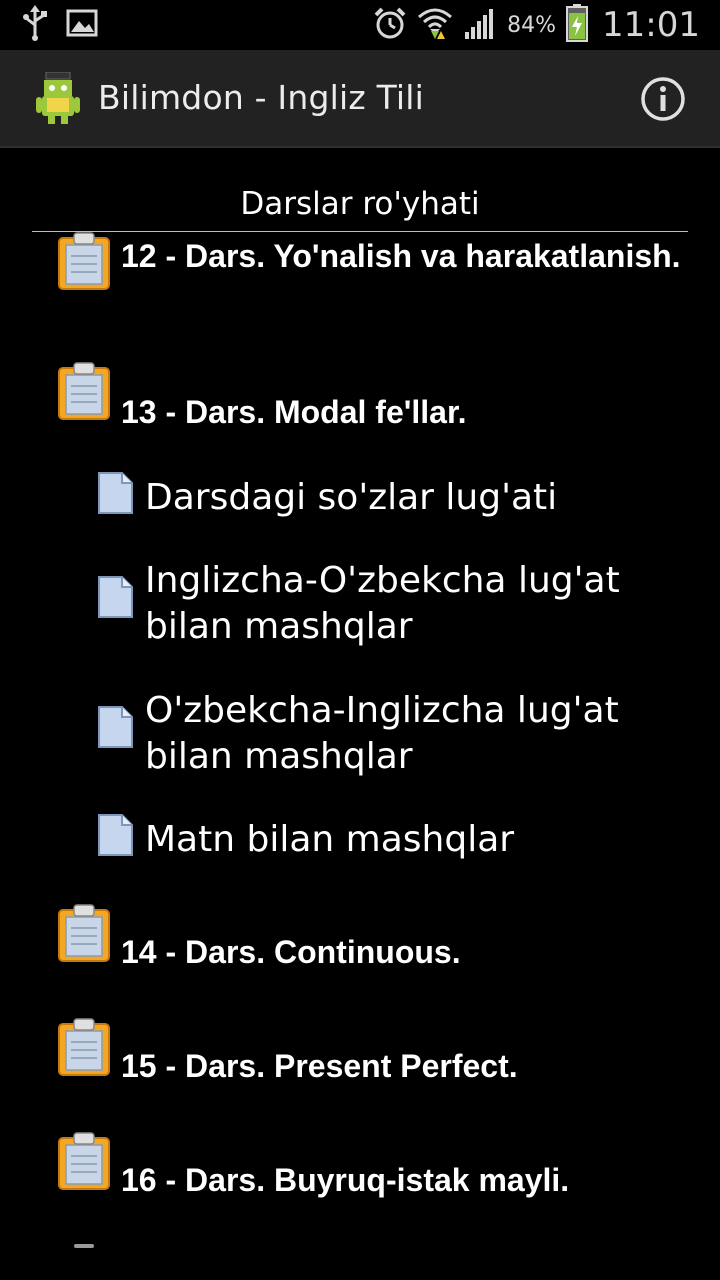 Image resolution: width=720 pixels, height=1280 pixels. Describe the element at coordinates (35, 25) in the screenshot. I see `usb-icon` at that location.